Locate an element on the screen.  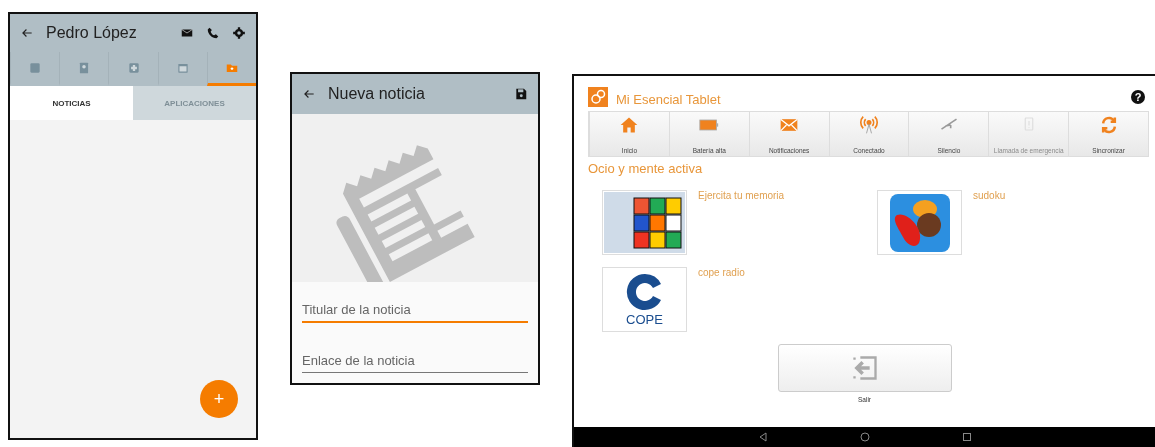
app-thumbnail: COPE is located at coordinates (644, 299).